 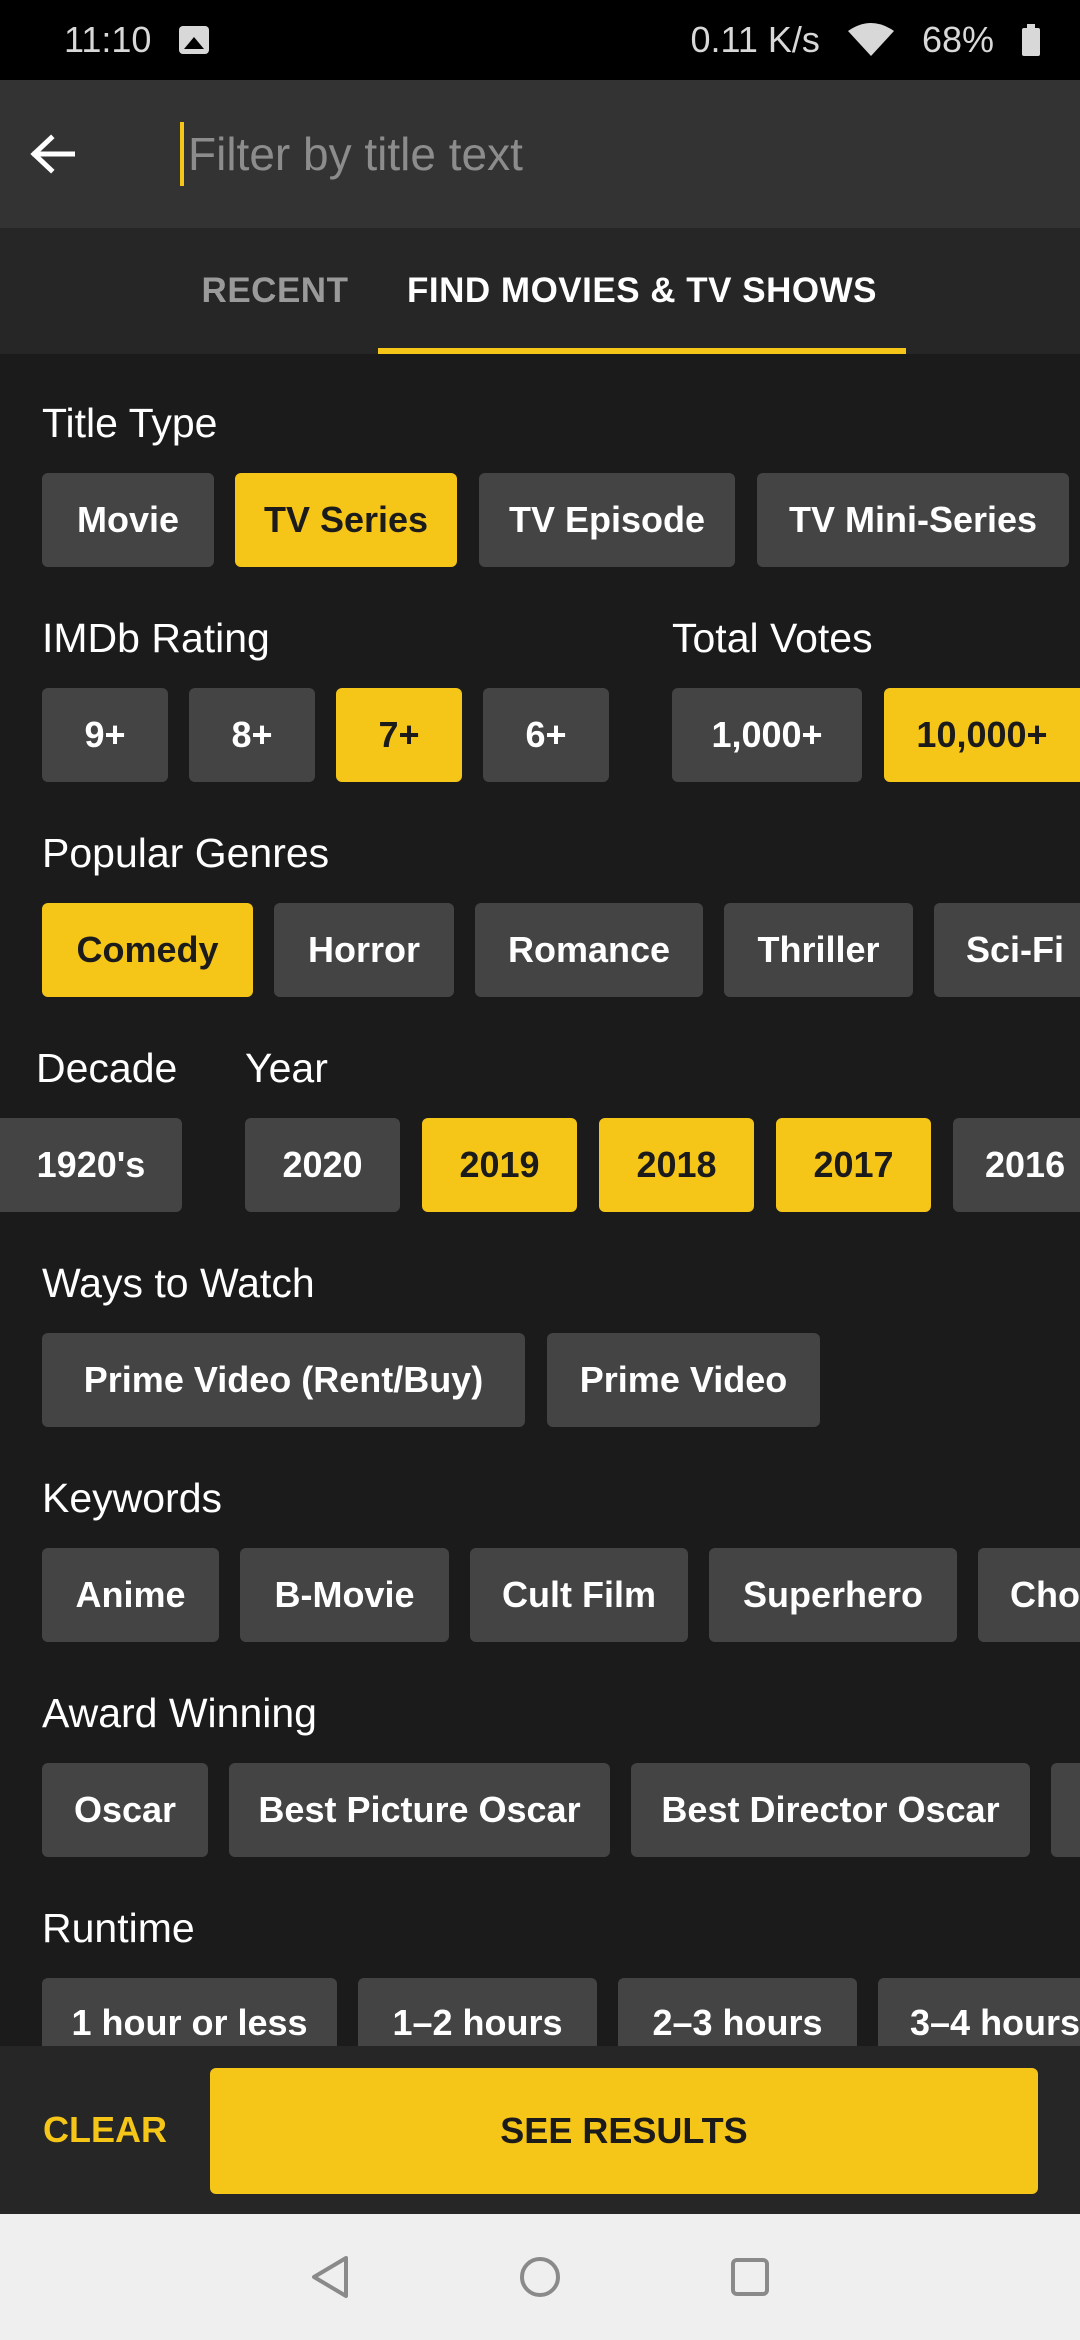 What do you see at coordinates (540, 40) in the screenshot?
I see `status-bar: 11:10 0.11 K/s 68%` at bounding box center [540, 40].